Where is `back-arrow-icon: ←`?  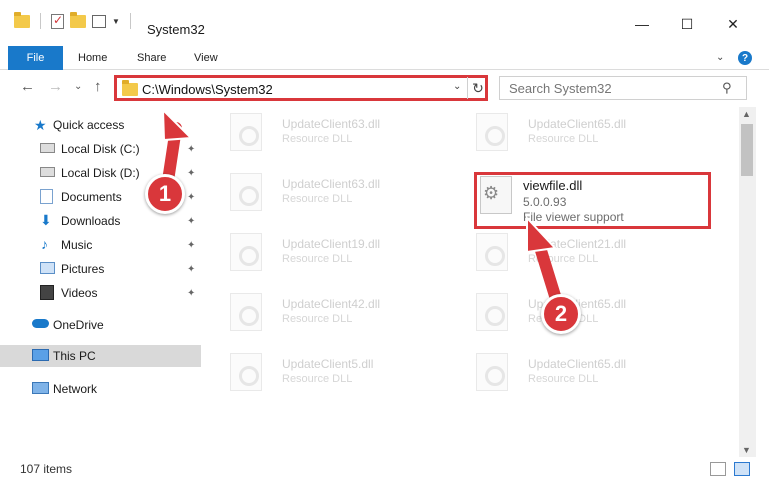
back-arrow-icon: ← is located at coordinates (27, 86).